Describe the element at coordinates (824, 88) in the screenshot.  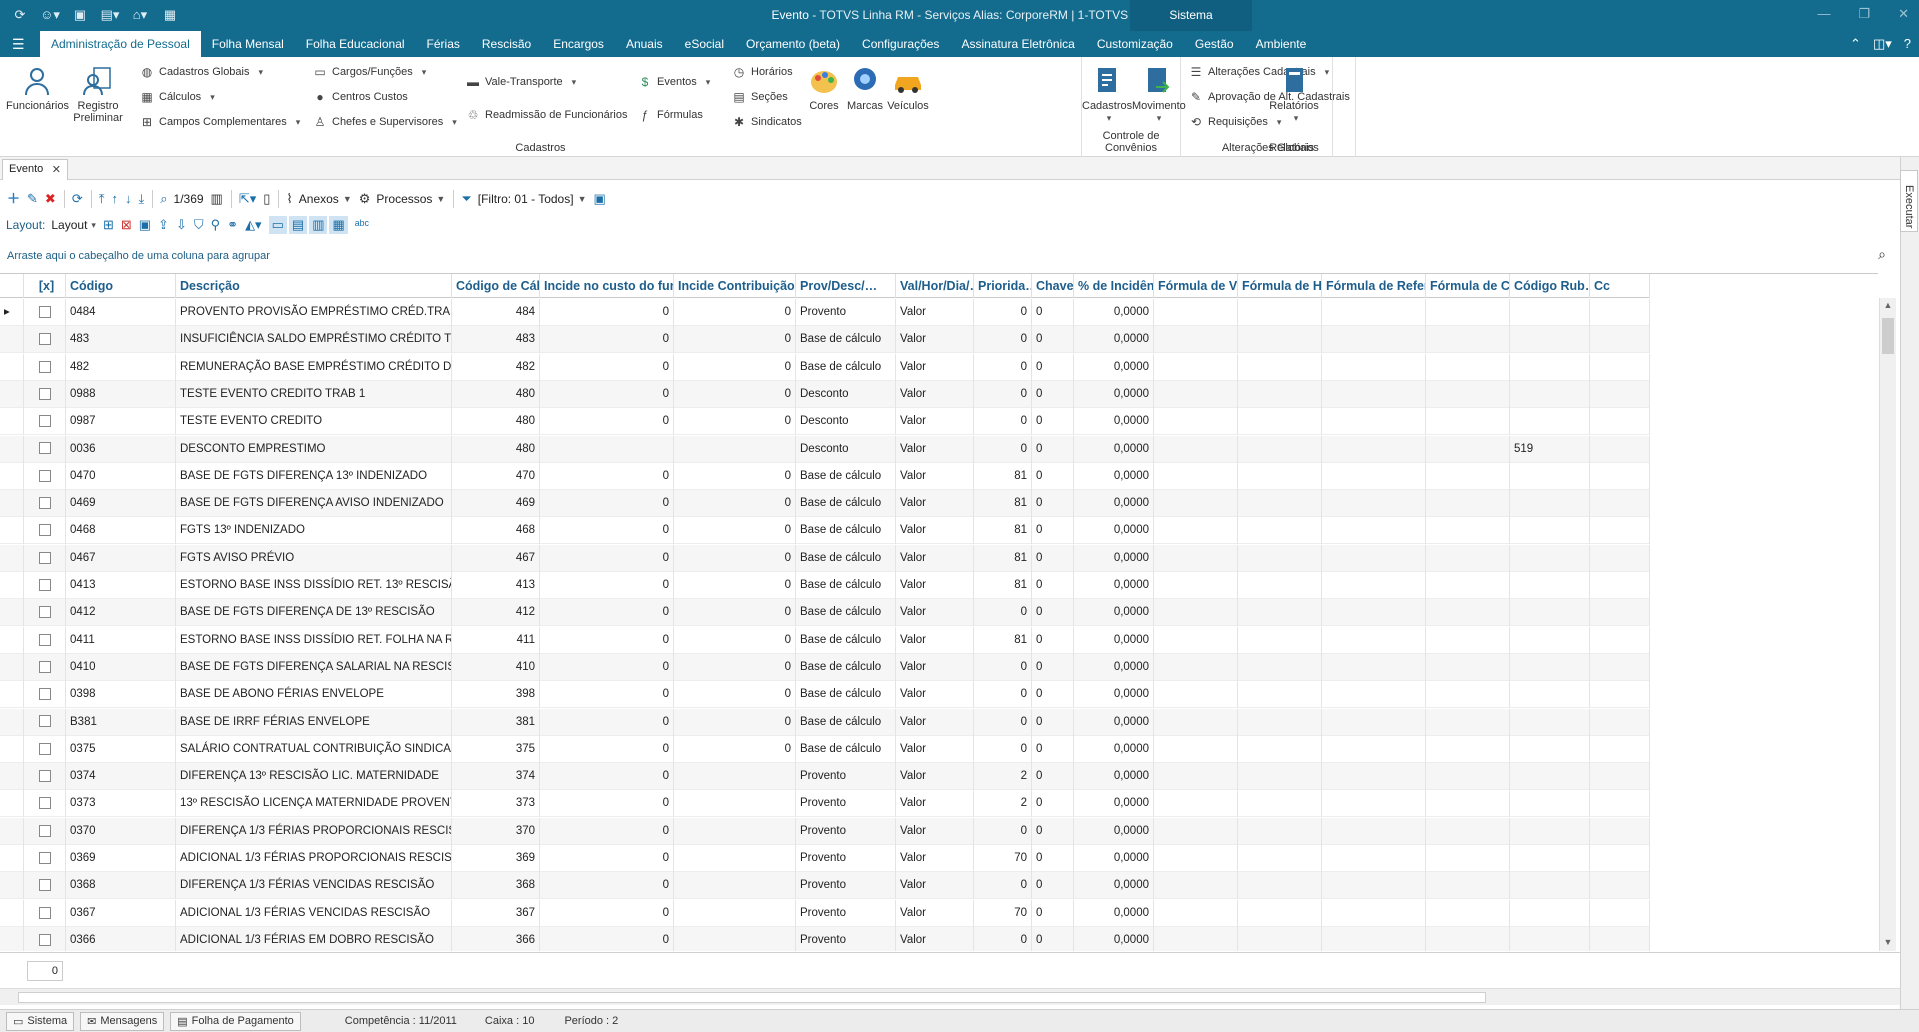
I see `cores-button: Cores` at that location.